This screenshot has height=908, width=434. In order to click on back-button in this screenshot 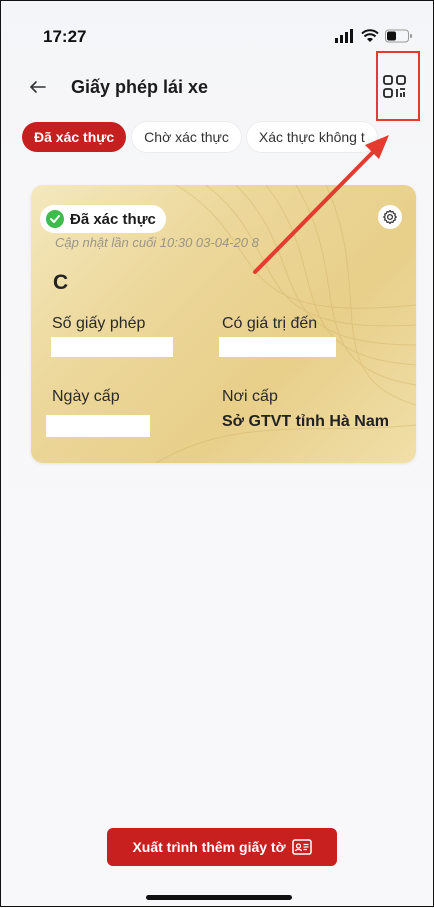, I will do `click(38, 87)`.